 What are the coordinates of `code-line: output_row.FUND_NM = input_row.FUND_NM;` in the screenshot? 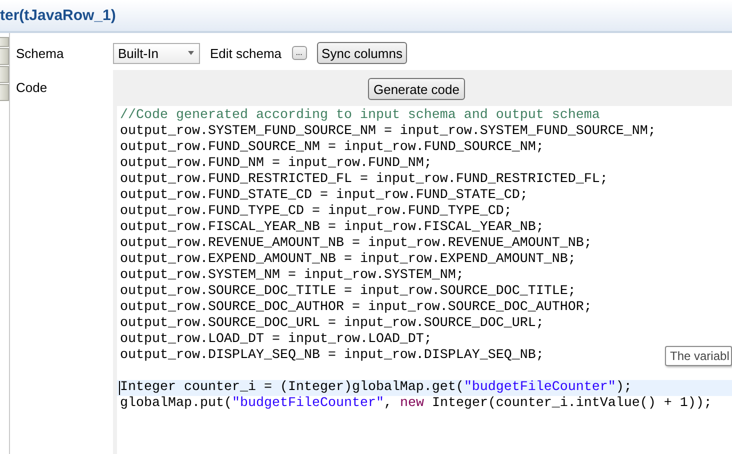 It's located at (276, 163).